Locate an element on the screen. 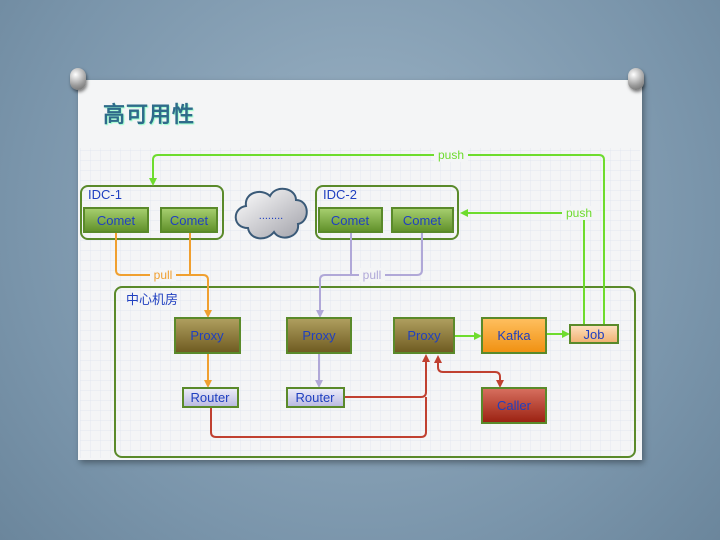  push-label-side: push is located at coordinates (579, 213).